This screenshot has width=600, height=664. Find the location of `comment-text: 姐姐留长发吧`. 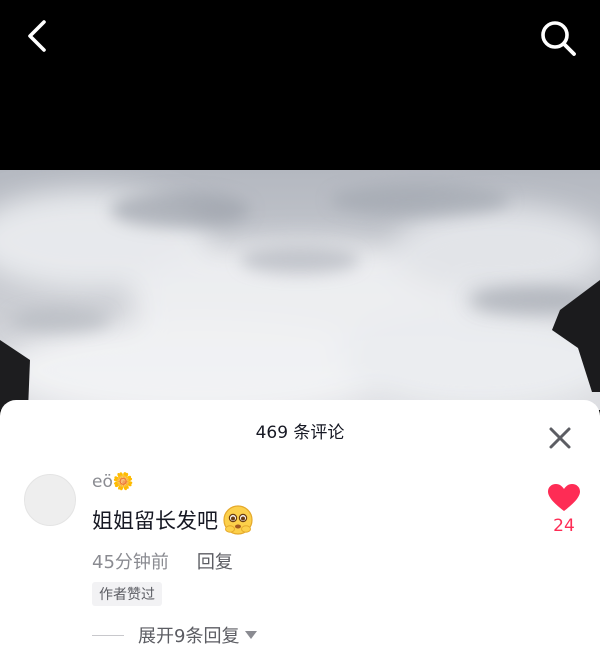

comment-text: 姐姐留长发吧 is located at coordinates (155, 521).